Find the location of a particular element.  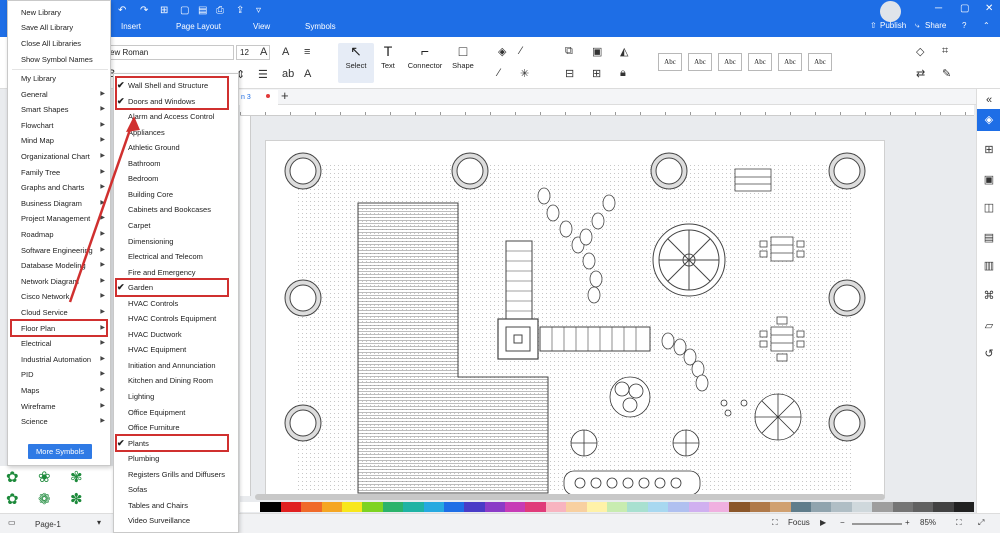

page-view-icon: ▭ is located at coordinates (12, 522).